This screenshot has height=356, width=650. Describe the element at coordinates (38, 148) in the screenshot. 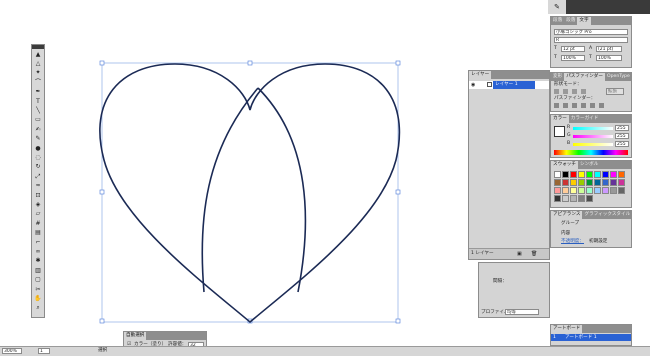

I see `blob-brush-tool-icon: ●` at that location.